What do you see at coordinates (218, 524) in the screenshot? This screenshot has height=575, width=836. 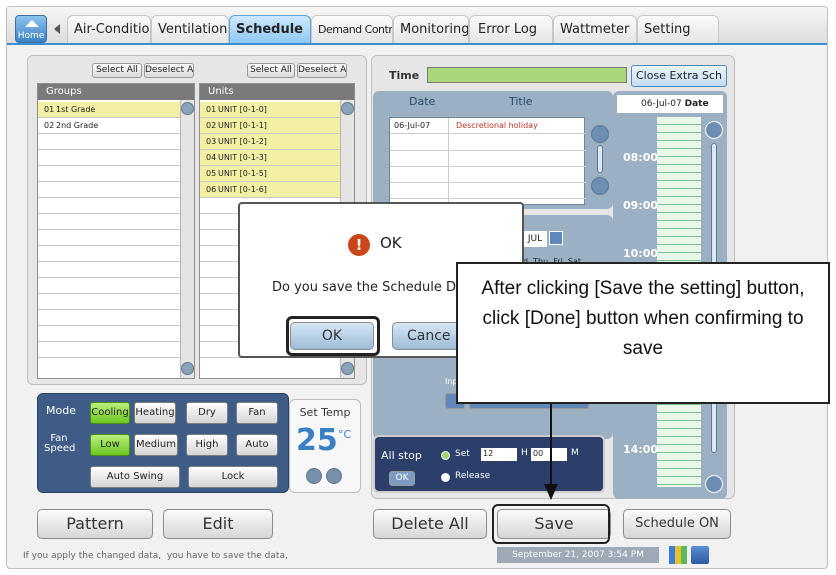 I see `edit-button: Edit` at bounding box center [218, 524].